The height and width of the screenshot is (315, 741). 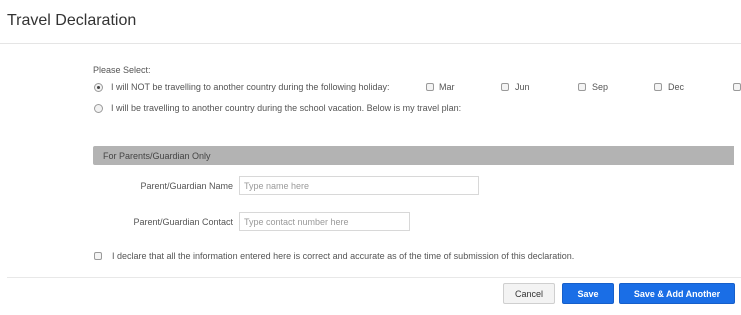 What do you see at coordinates (122, 70) in the screenshot?
I see `select-label: Please Select:` at bounding box center [122, 70].